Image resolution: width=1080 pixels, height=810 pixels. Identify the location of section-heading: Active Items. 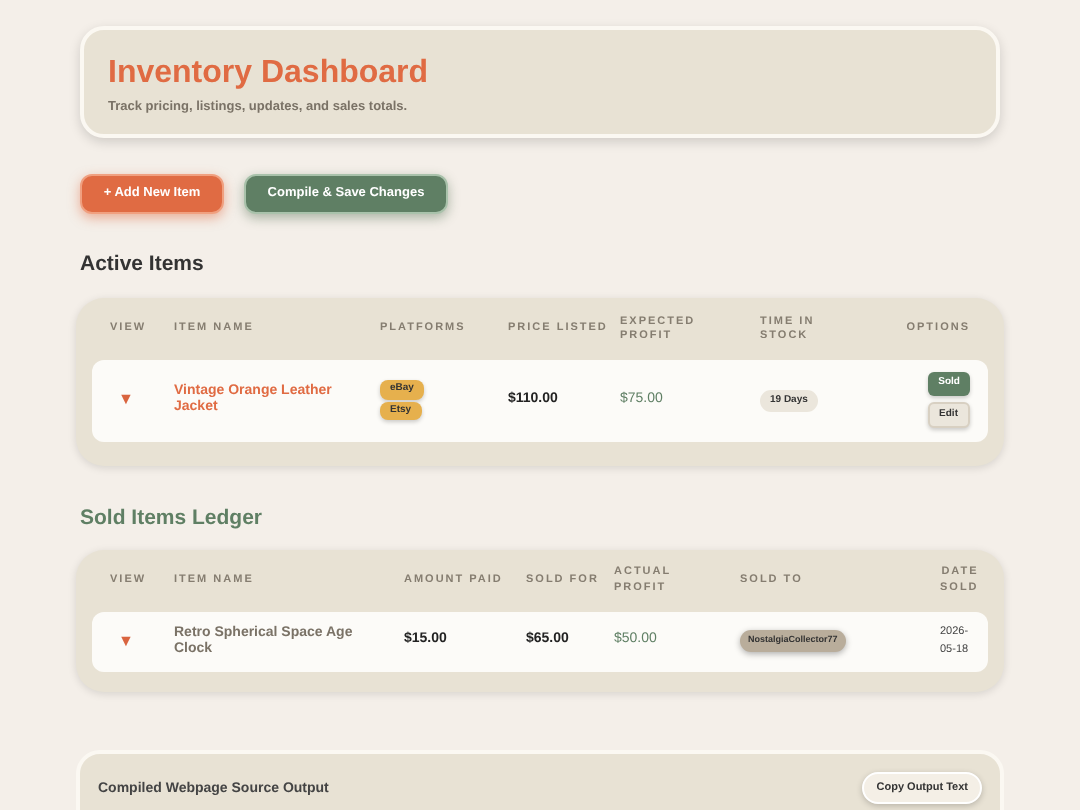
(143, 265).